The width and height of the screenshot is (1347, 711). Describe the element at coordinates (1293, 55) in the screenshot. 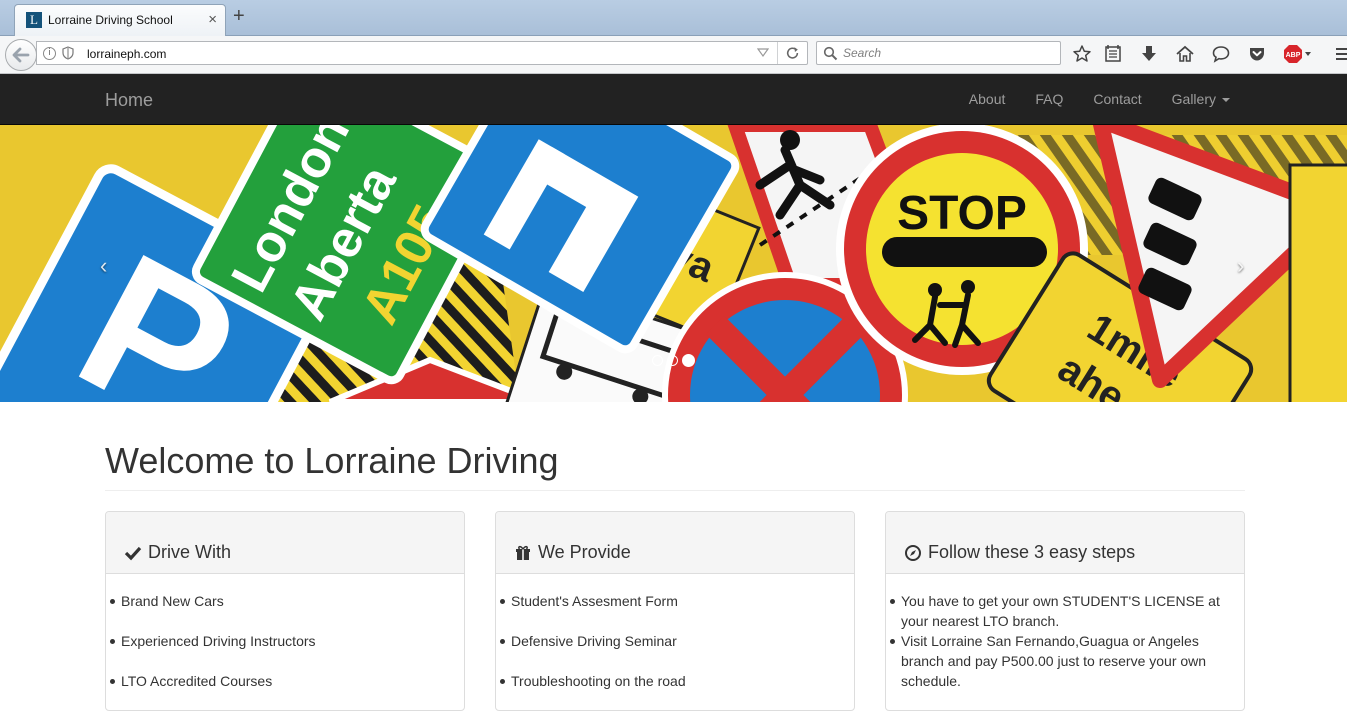

I see `adblock-badge-label: ABP` at that location.